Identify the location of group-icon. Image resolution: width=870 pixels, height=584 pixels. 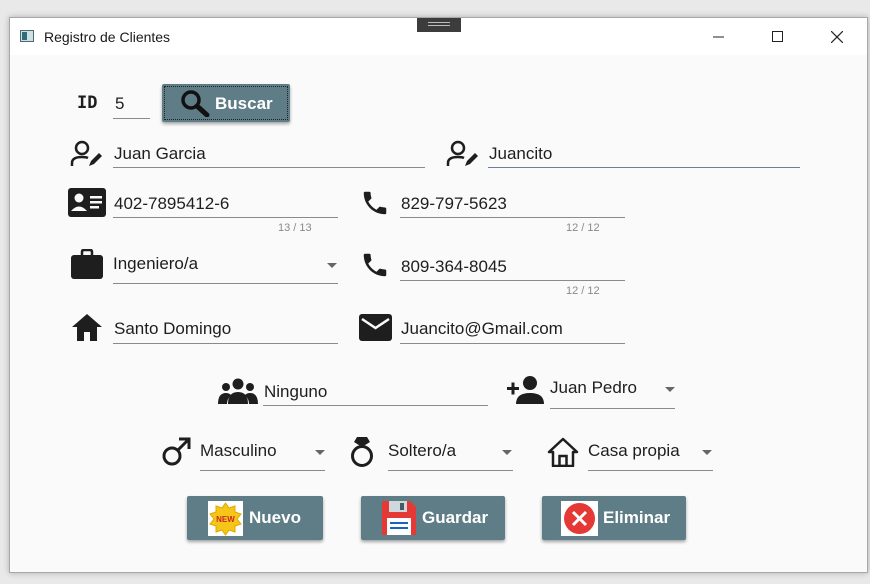
(238, 391).